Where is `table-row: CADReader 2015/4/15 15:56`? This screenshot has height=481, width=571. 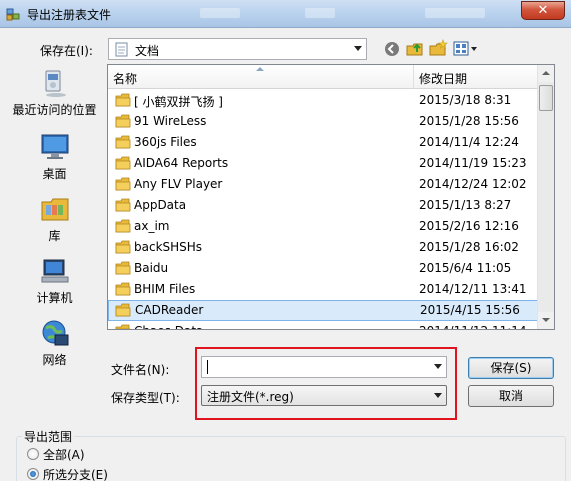 table-row: CADReader 2015/4/15 15:56 is located at coordinates (323, 310).